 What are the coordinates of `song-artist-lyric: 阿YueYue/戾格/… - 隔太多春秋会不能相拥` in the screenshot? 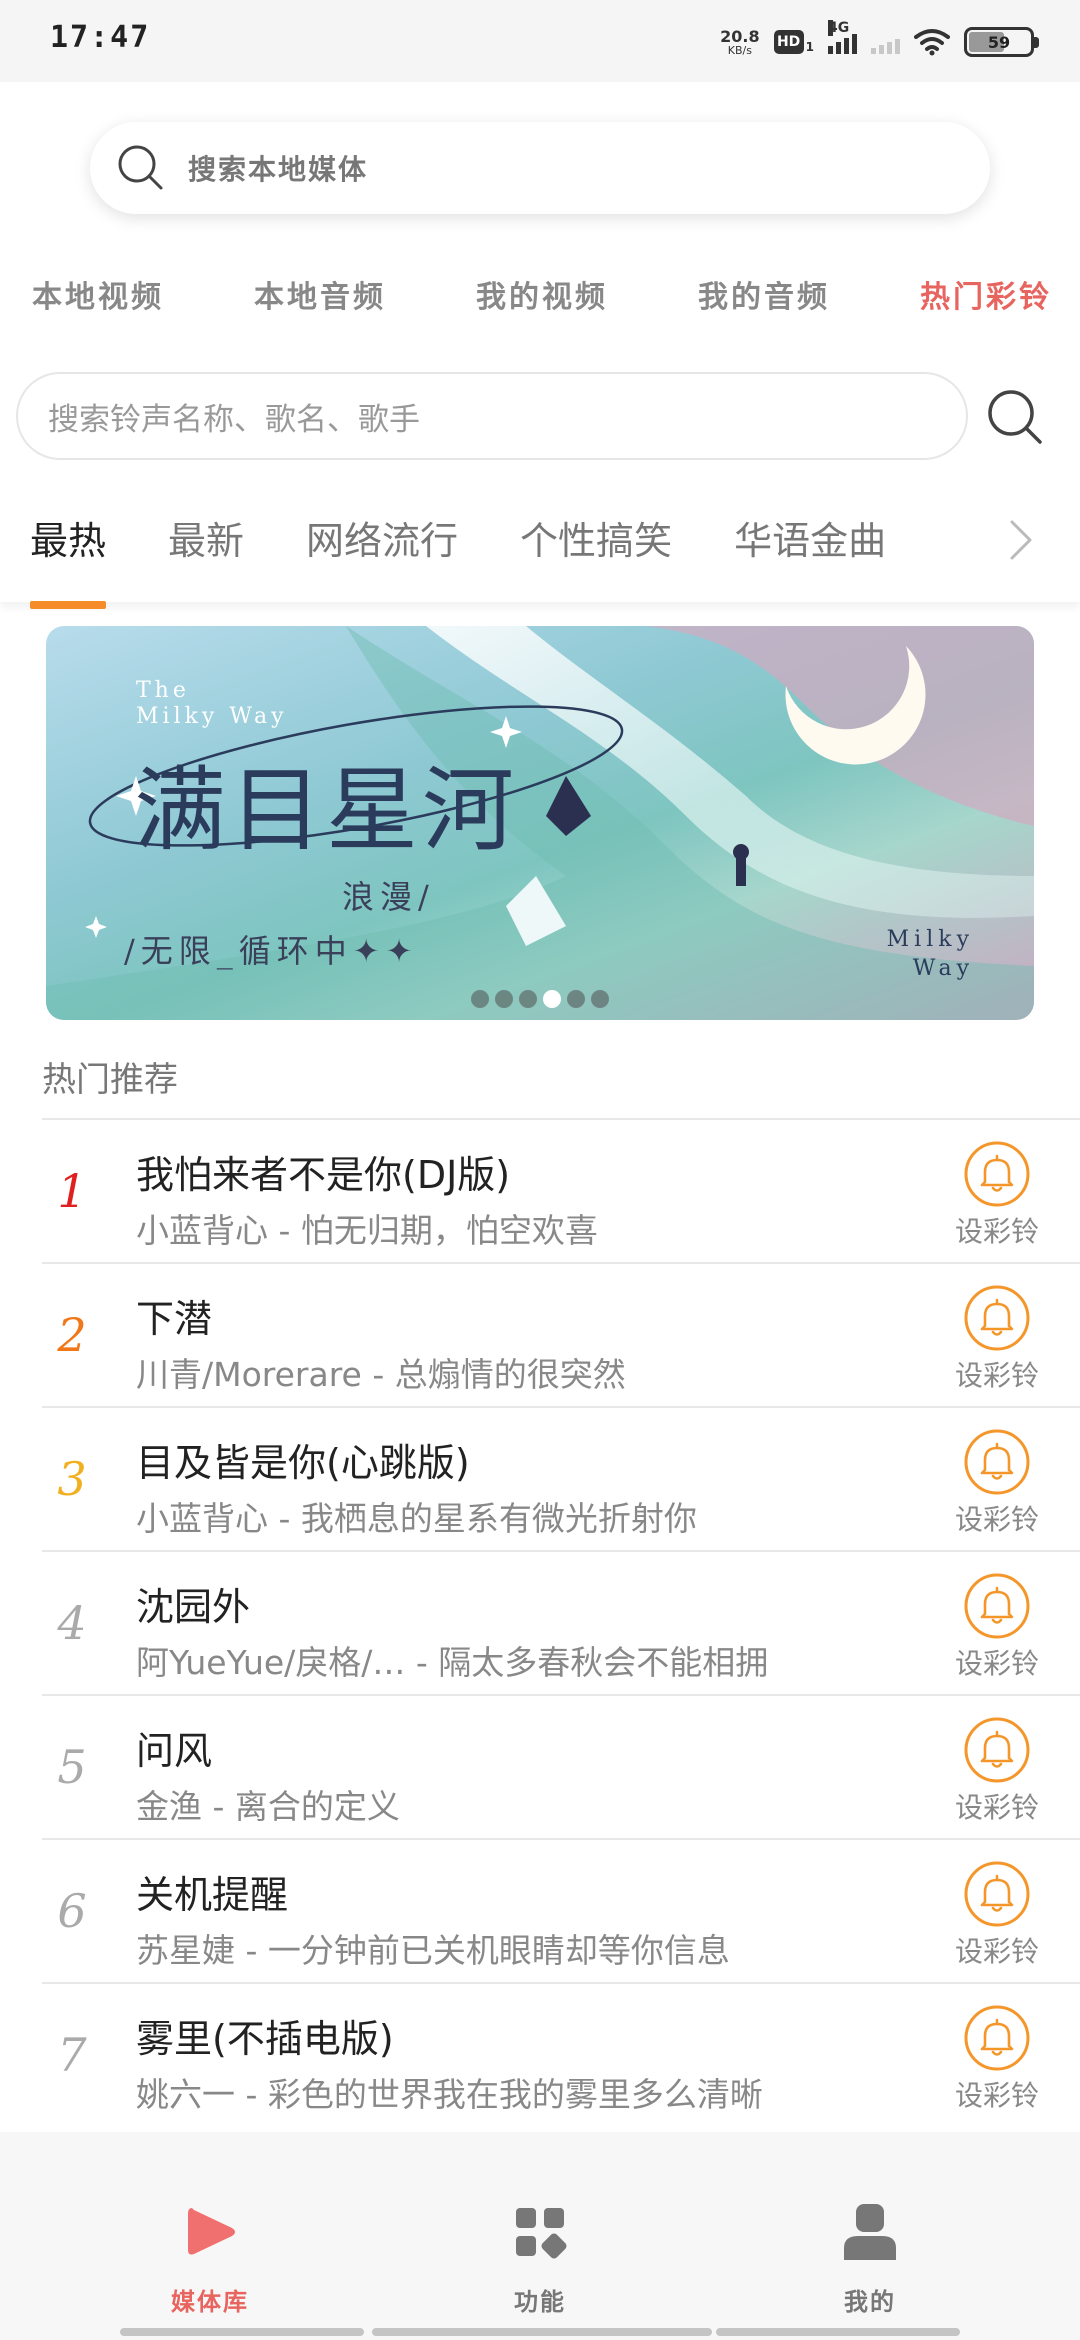 It's located at (452, 1662).